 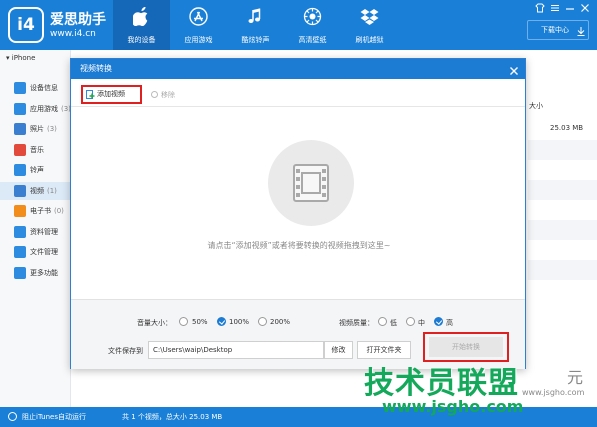 I want to click on start-convert-button: 开始转换, so click(x=466, y=347).